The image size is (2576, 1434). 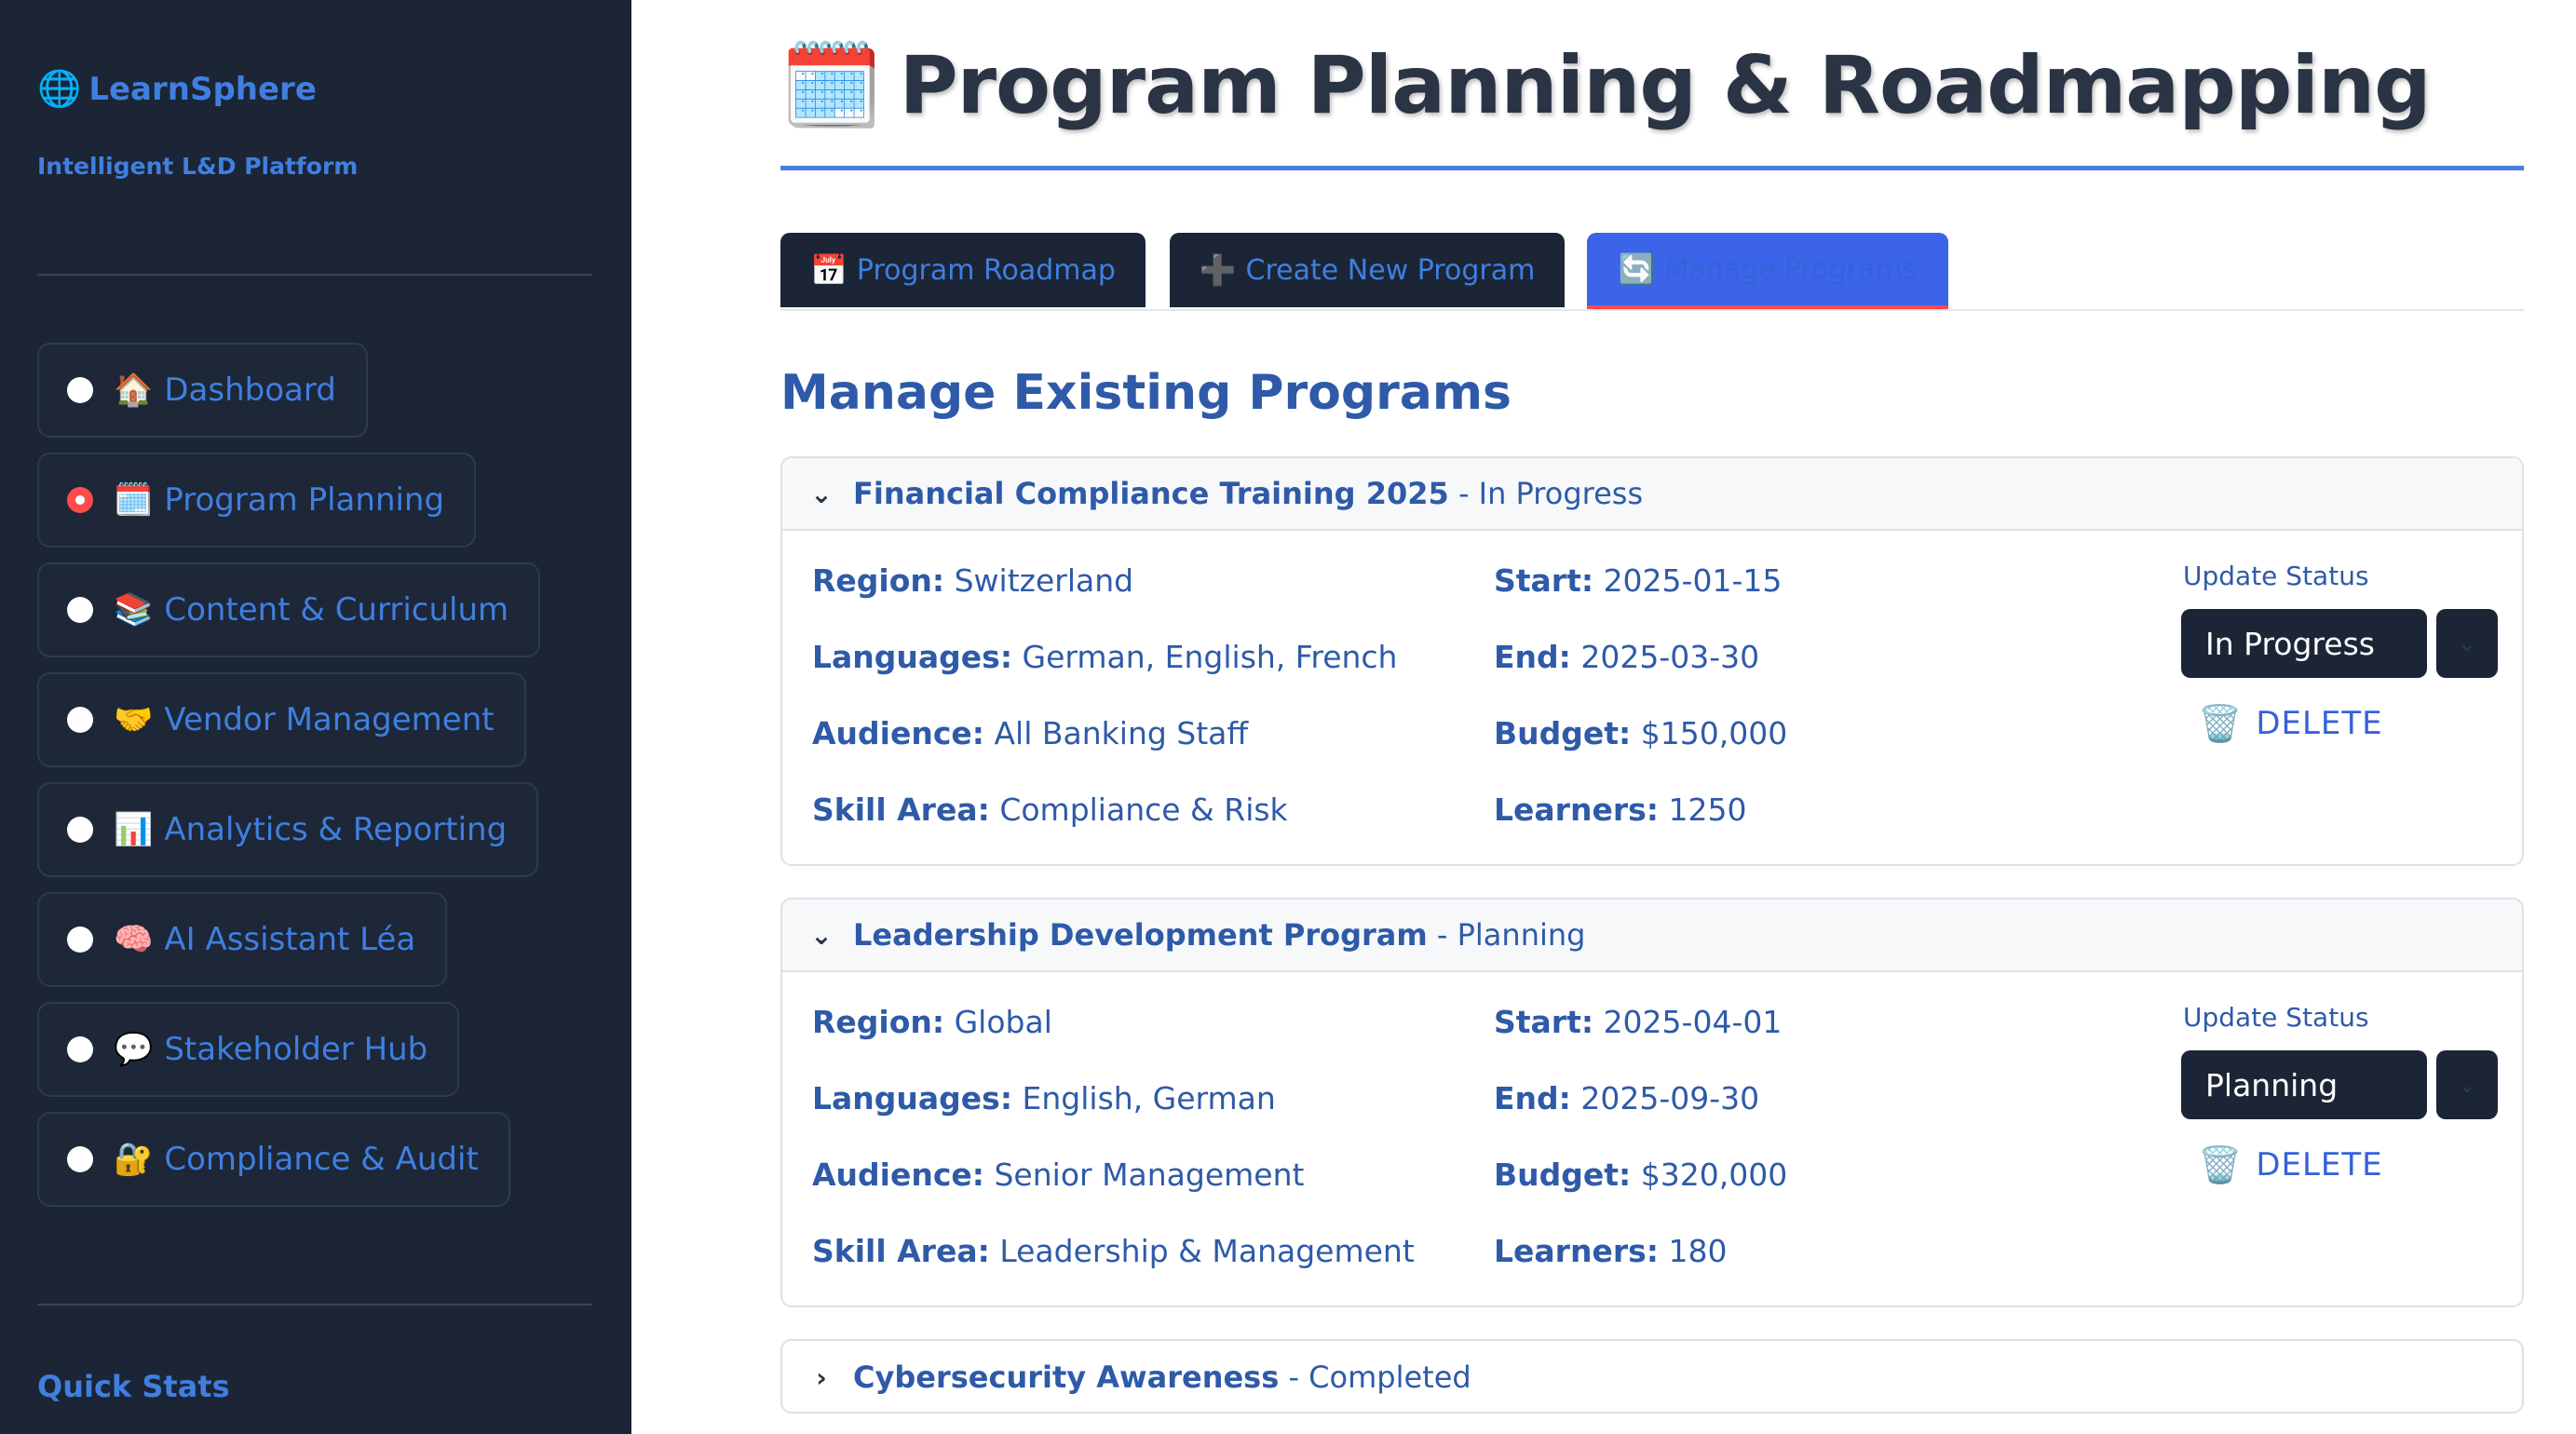 I want to click on bar-chart-icon: 📊, so click(x=134, y=829).